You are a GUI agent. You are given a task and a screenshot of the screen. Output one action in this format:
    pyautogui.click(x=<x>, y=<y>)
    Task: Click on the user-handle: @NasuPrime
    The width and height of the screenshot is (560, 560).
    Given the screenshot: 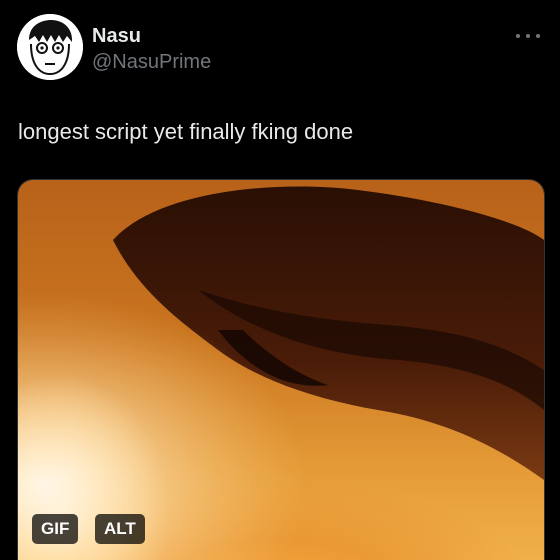 What is the action you would take?
    pyautogui.click(x=151, y=62)
    